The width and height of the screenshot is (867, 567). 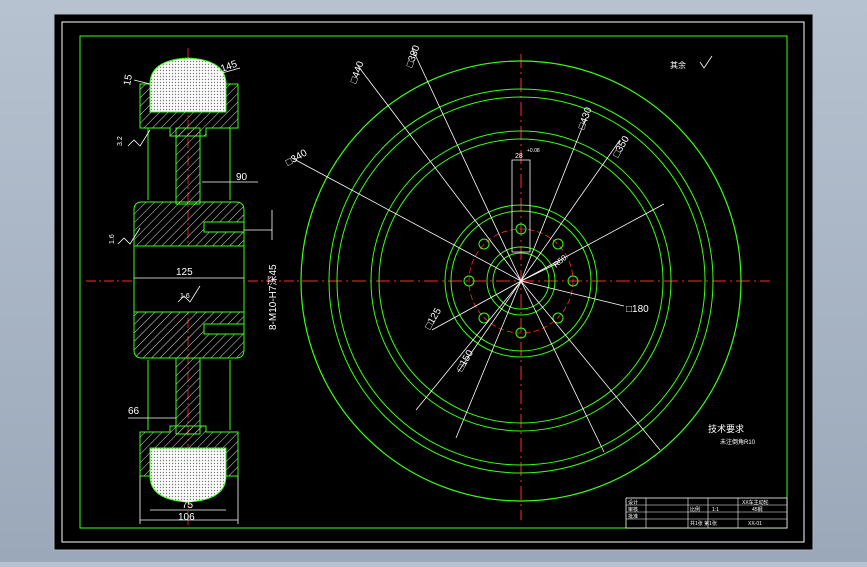 I want to click on dim-d5: □180, so click(x=637, y=309).